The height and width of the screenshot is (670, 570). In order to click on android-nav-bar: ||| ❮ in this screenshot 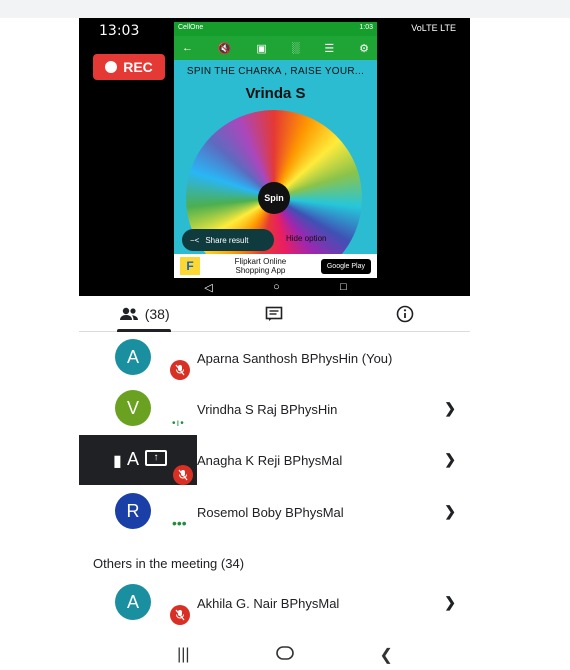, I will do `click(285, 655)`.